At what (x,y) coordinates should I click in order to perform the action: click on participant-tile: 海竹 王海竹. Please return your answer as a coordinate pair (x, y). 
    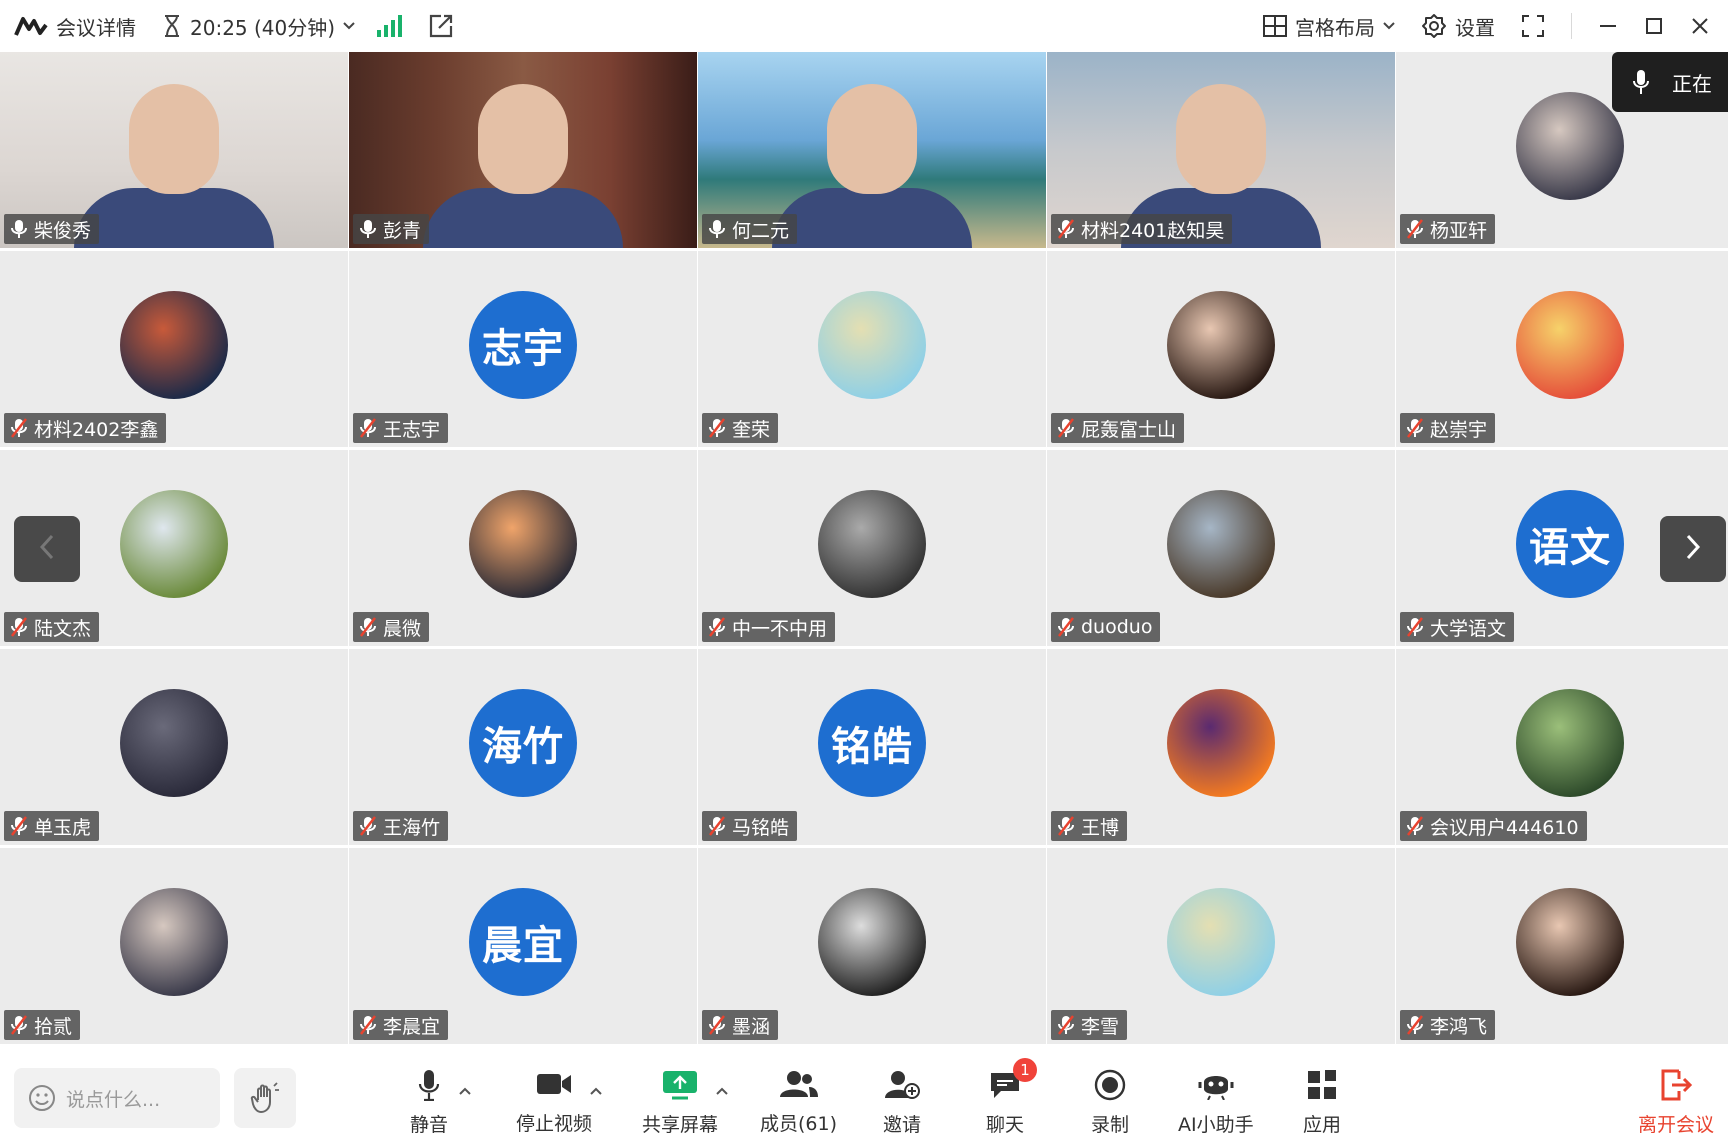
    Looking at the image, I should click on (523, 747).